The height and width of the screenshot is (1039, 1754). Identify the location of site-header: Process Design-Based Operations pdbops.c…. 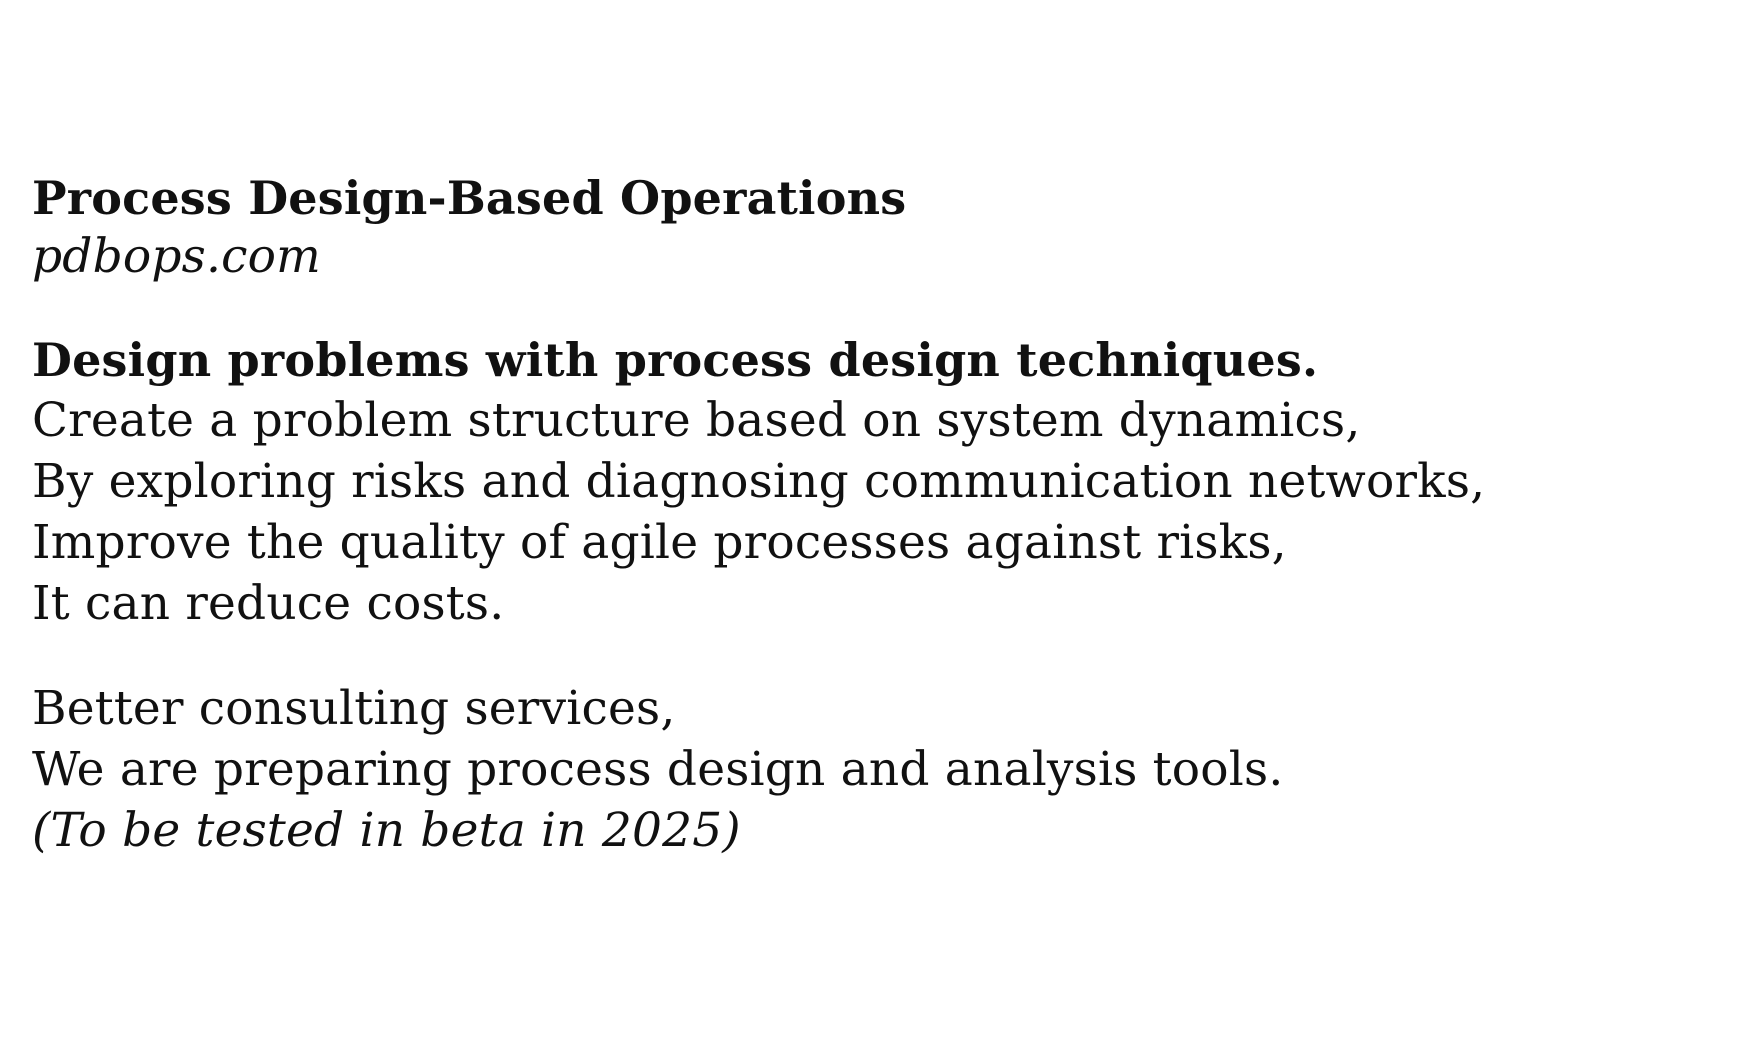
(872, 227).